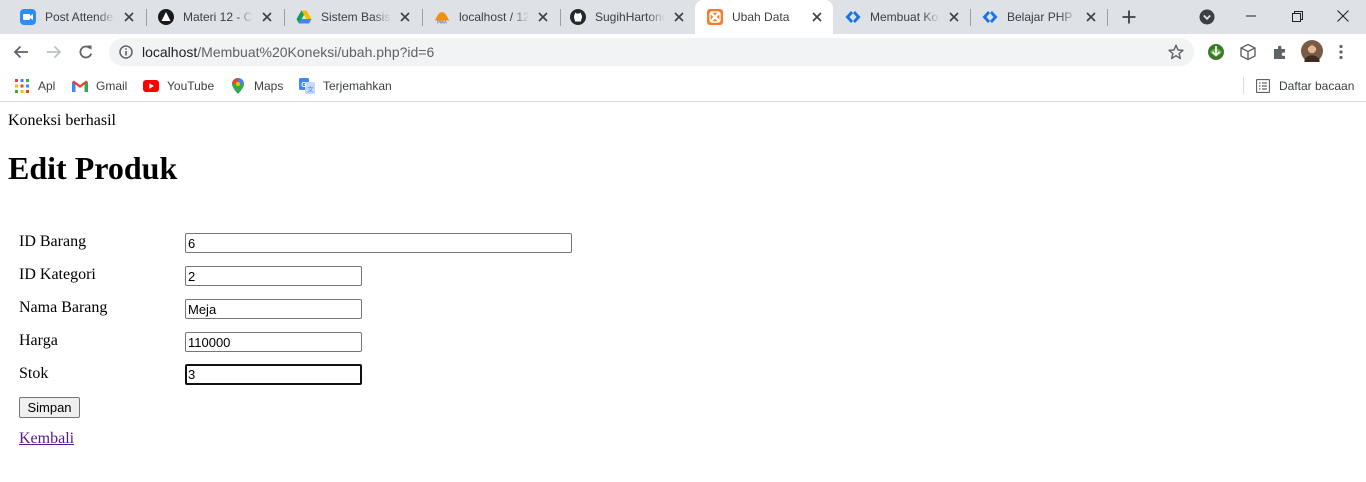 The image size is (1366, 482). Describe the element at coordinates (170, 52) in the screenshot. I see `url-host: localhost` at that location.